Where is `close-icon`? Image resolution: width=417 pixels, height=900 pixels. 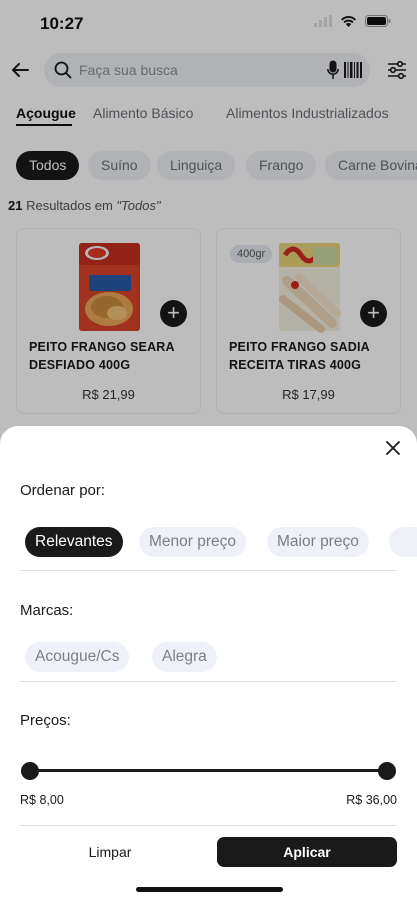
close-icon is located at coordinates (393, 448).